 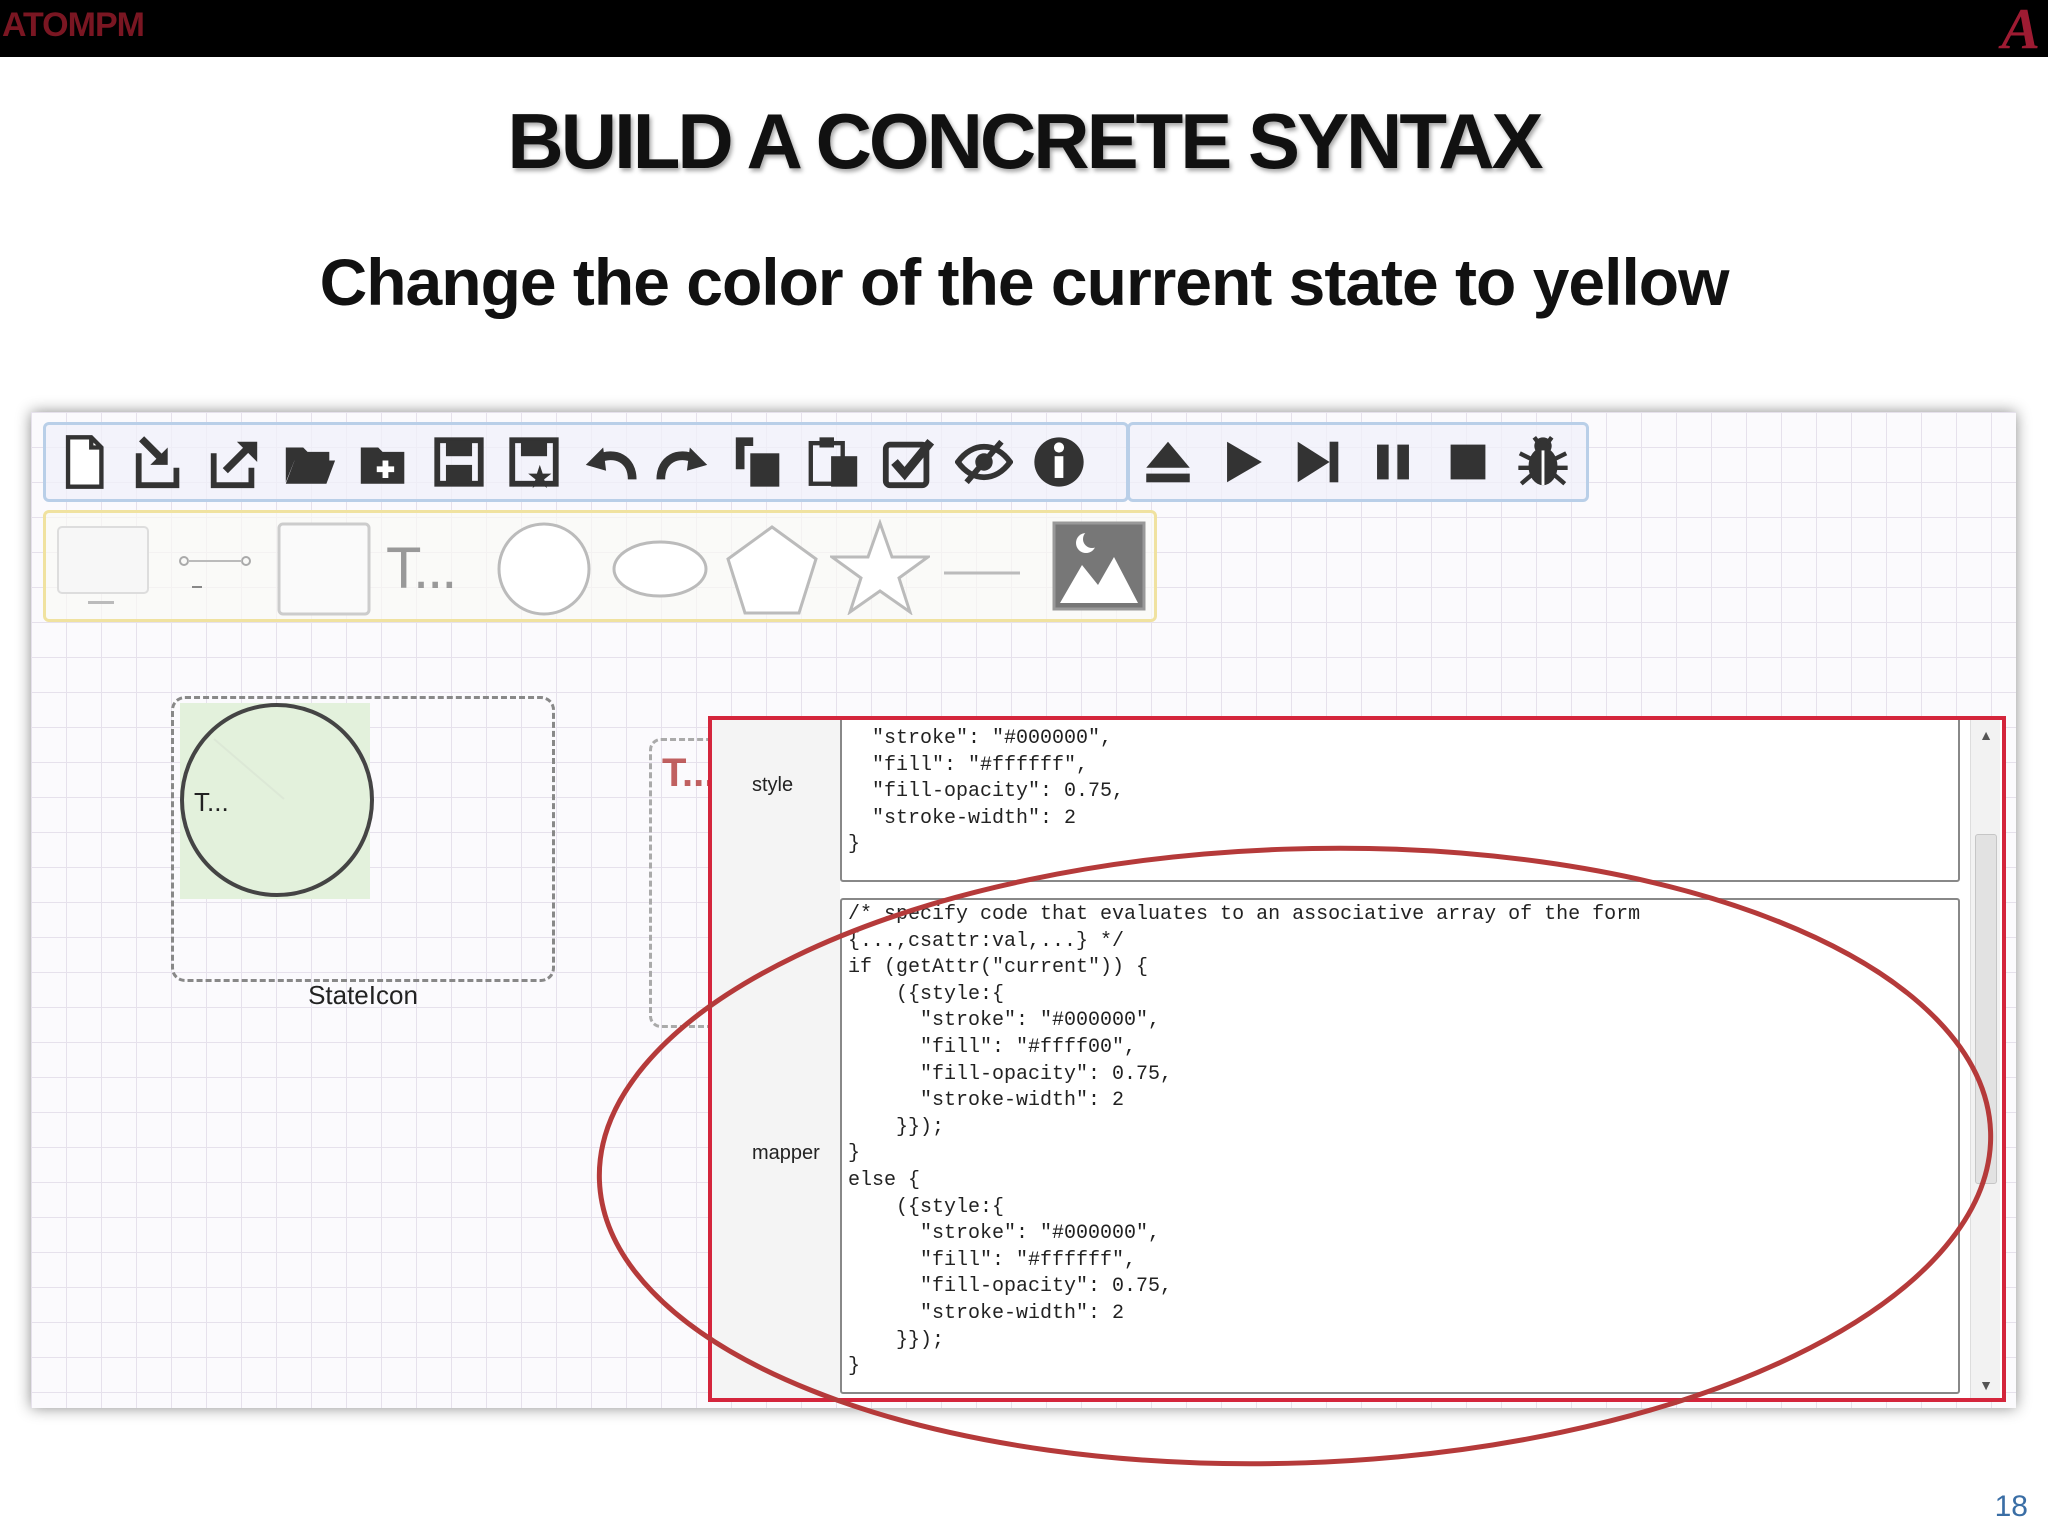 I want to click on redo-icon, so click(x=683, y=462).